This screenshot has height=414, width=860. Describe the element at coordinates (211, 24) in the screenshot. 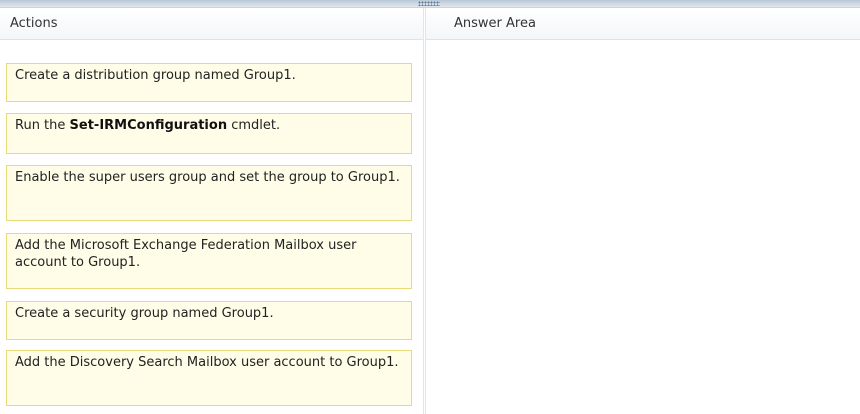

I see `actions-panel-title: Actions` at that location.